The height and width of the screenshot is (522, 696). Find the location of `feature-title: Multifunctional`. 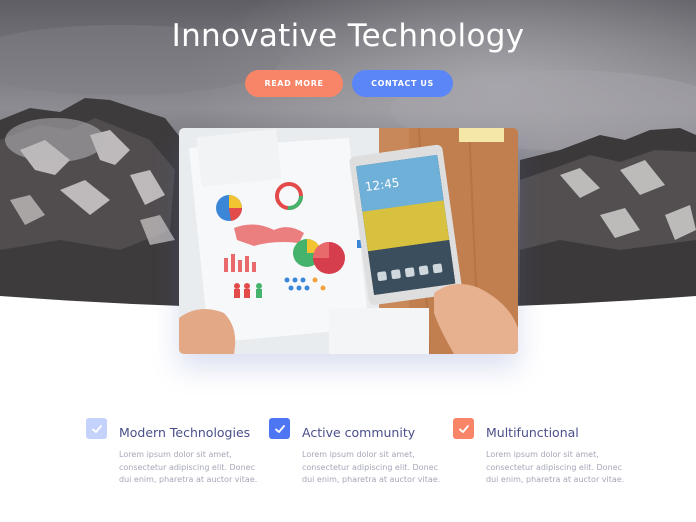

feature-title: Multifunctional is located at coordinates (532, 432).